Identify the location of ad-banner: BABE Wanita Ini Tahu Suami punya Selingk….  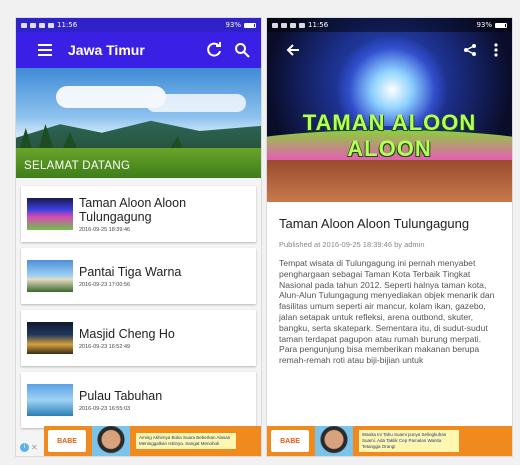
(389, 441).